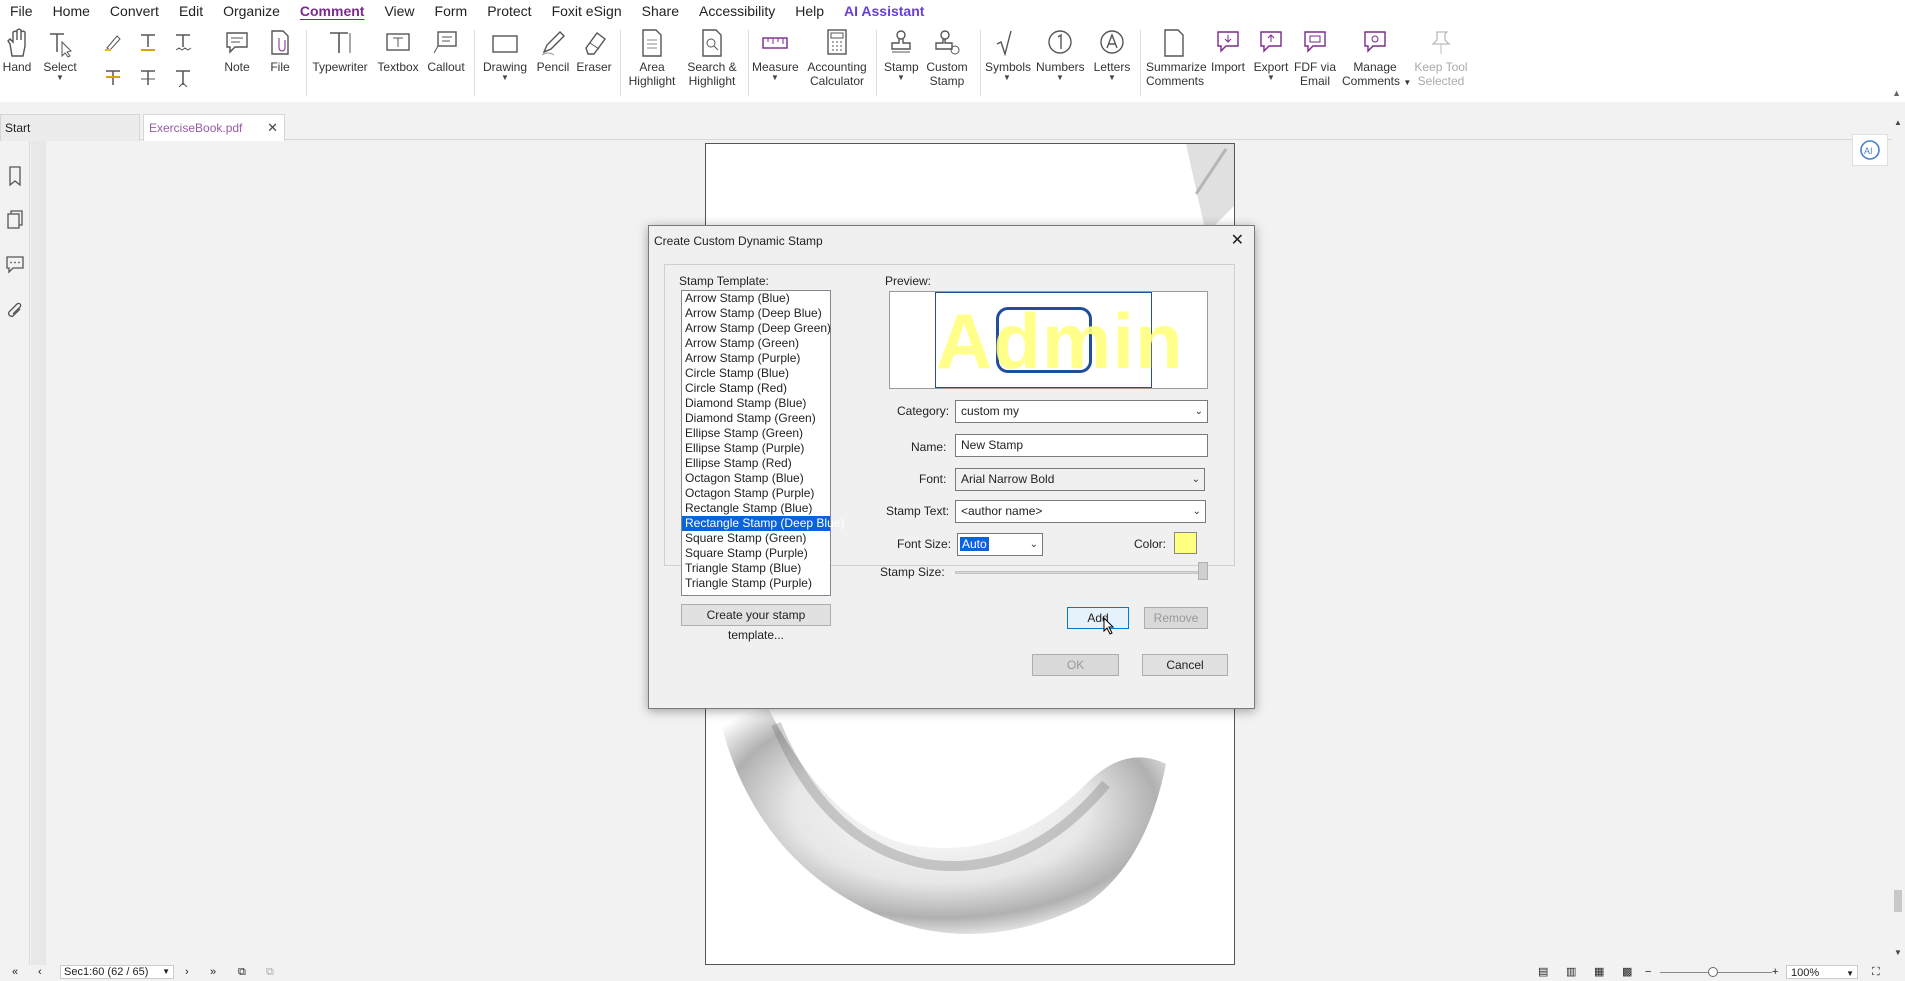 The image size is (1905, 981). What do you see at coordinates (187, 972) in the screenshot?
I see `next-page-icon: ›` at bounding box center [187, 972].